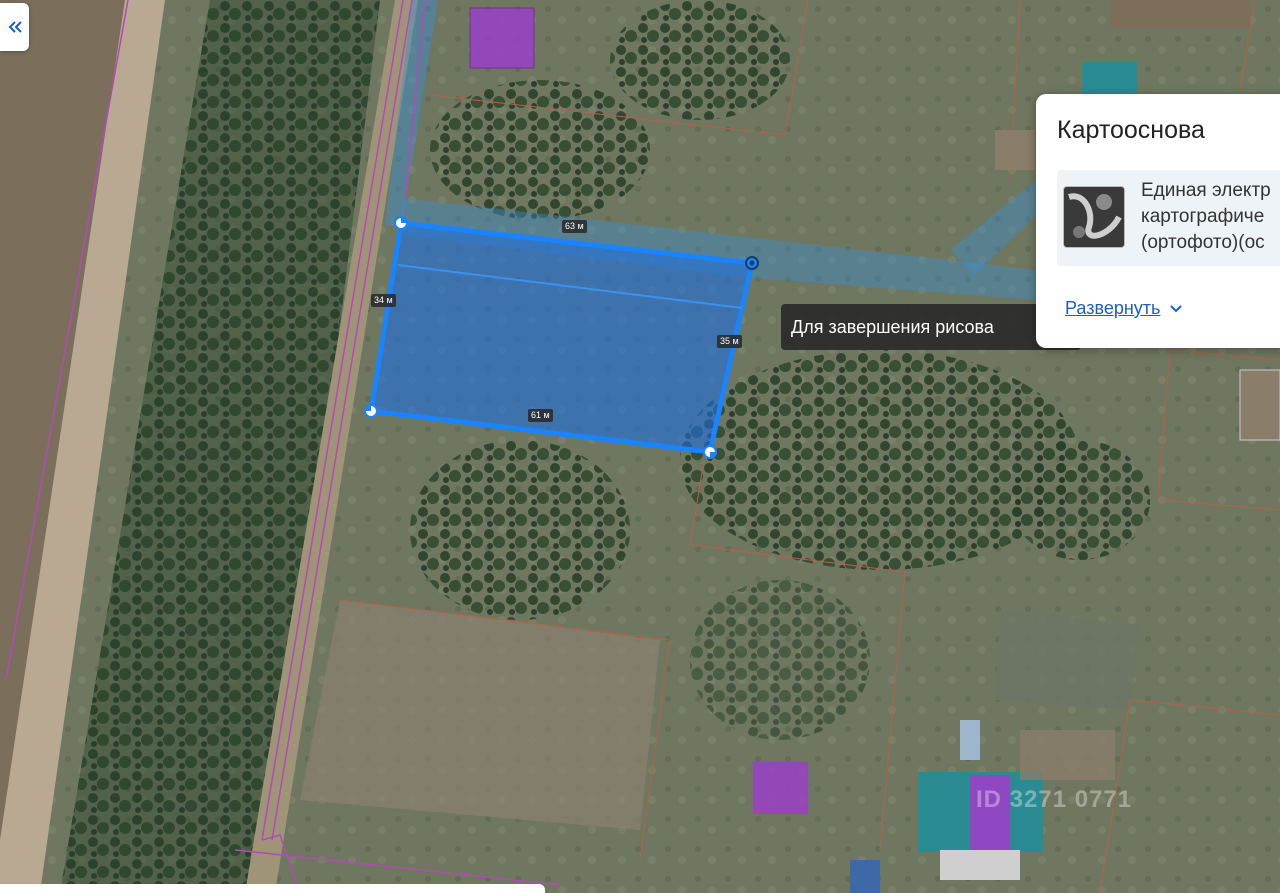  I want to click on layer-name: Единая электр картографиче (ортофото)(ос, so click(1206, 216).